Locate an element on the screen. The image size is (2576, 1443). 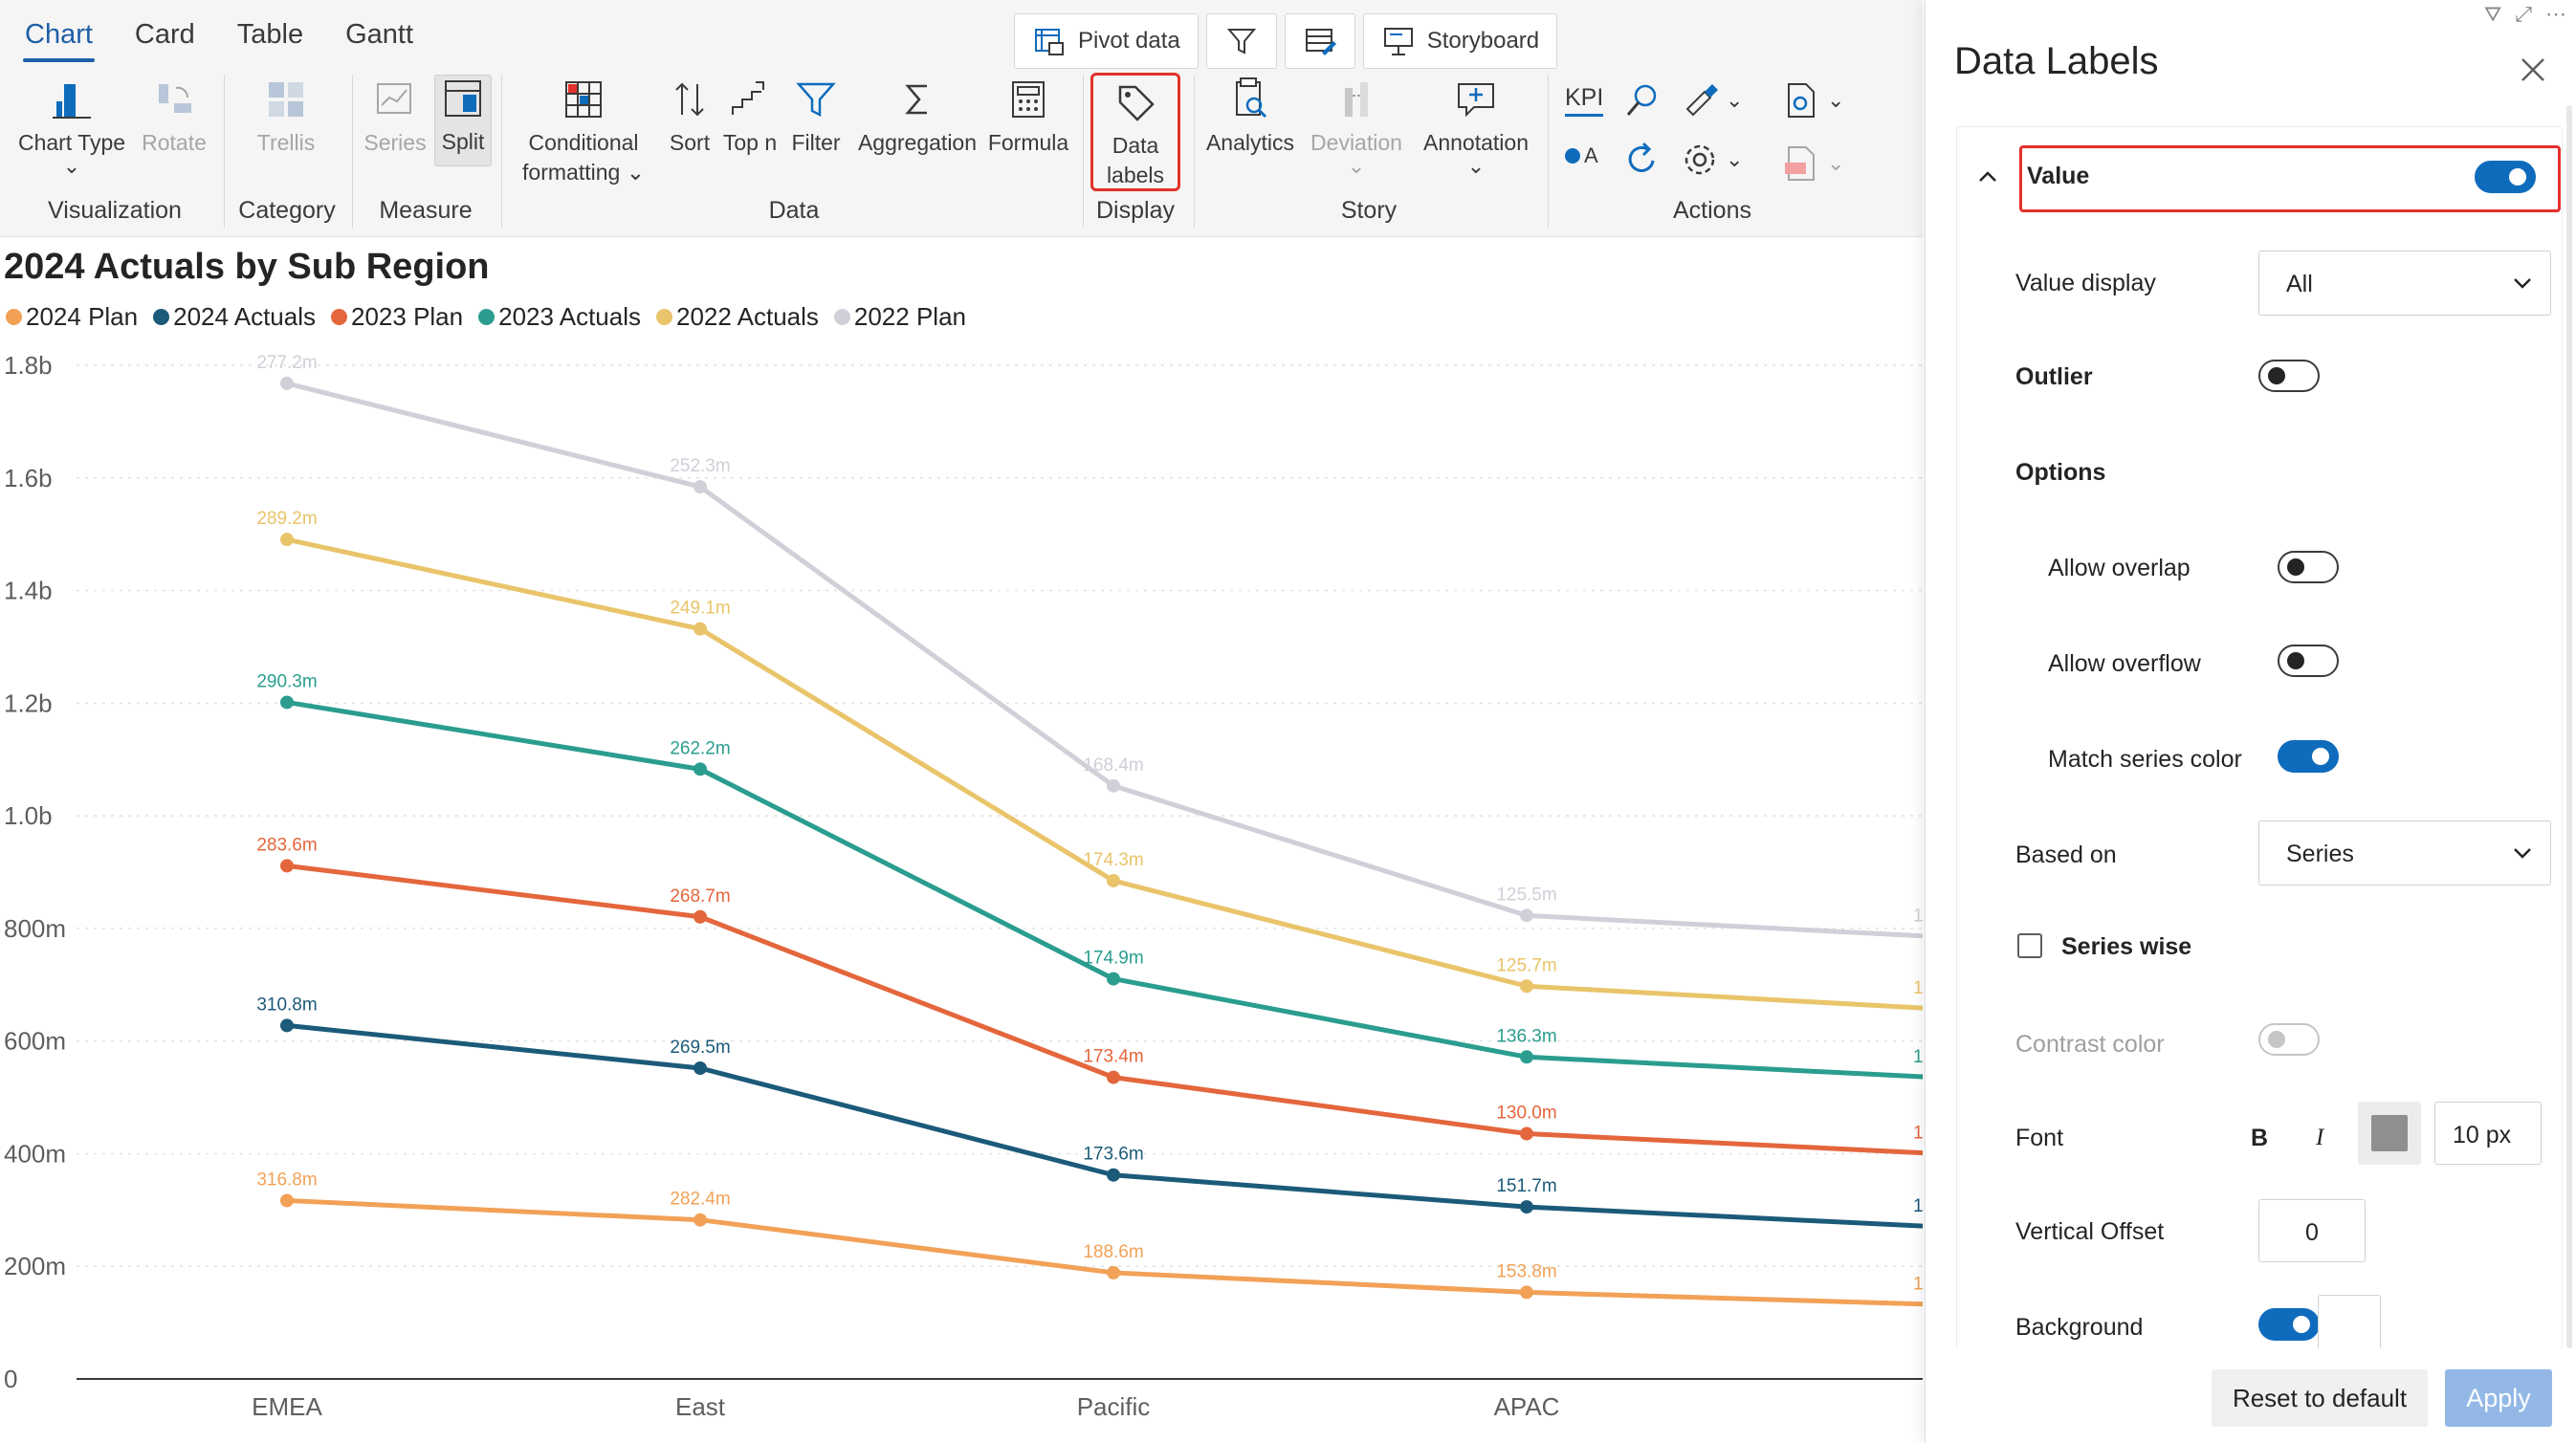
kpi-button: KPI is located at coordinates (1584, 100).